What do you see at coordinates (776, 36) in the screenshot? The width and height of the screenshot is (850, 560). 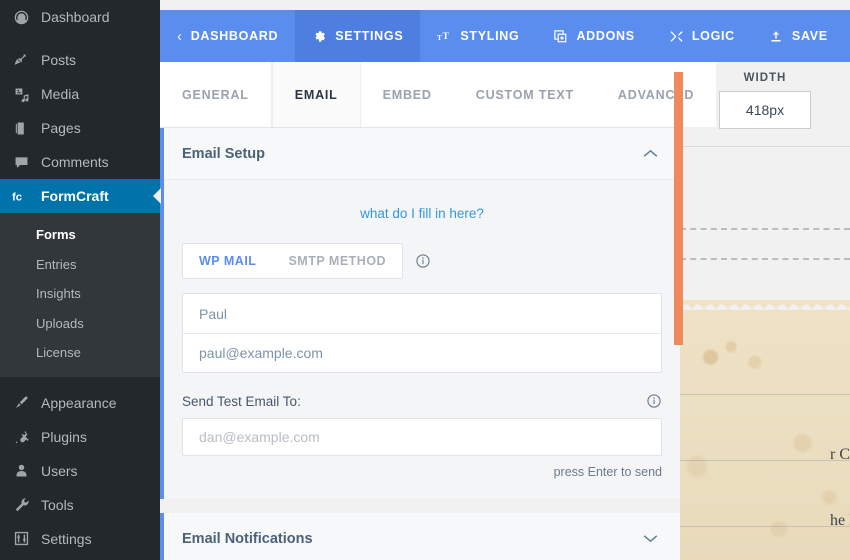 I see `upload-icon` at bounding box center [776, 36].